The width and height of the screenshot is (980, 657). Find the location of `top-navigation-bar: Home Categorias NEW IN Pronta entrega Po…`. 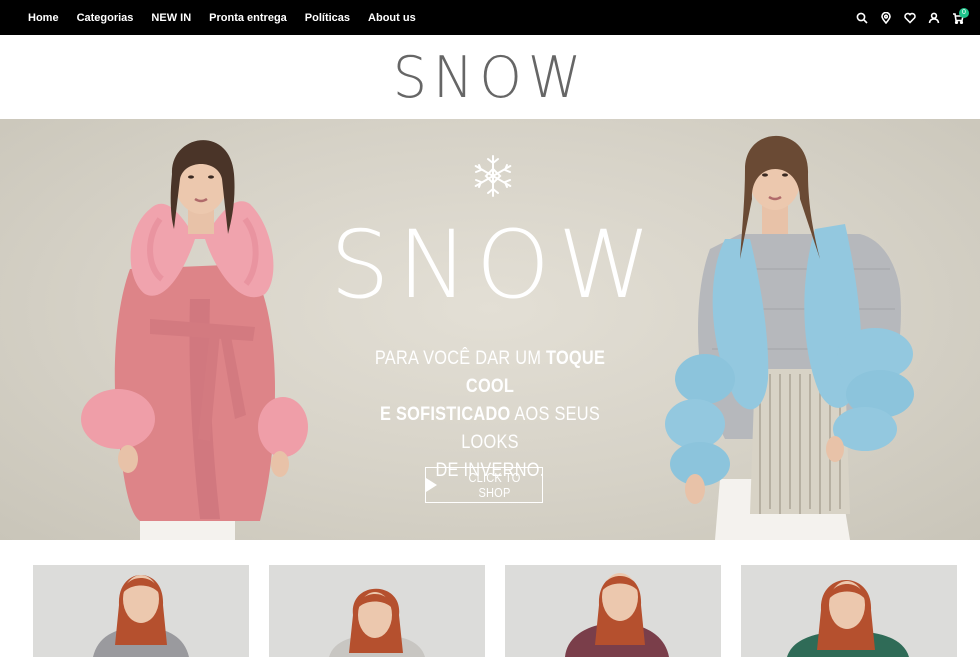

top-navigation-bar: Home Categorias NEW IN Pronta entrega Po… is located at coordinates (490, 17).